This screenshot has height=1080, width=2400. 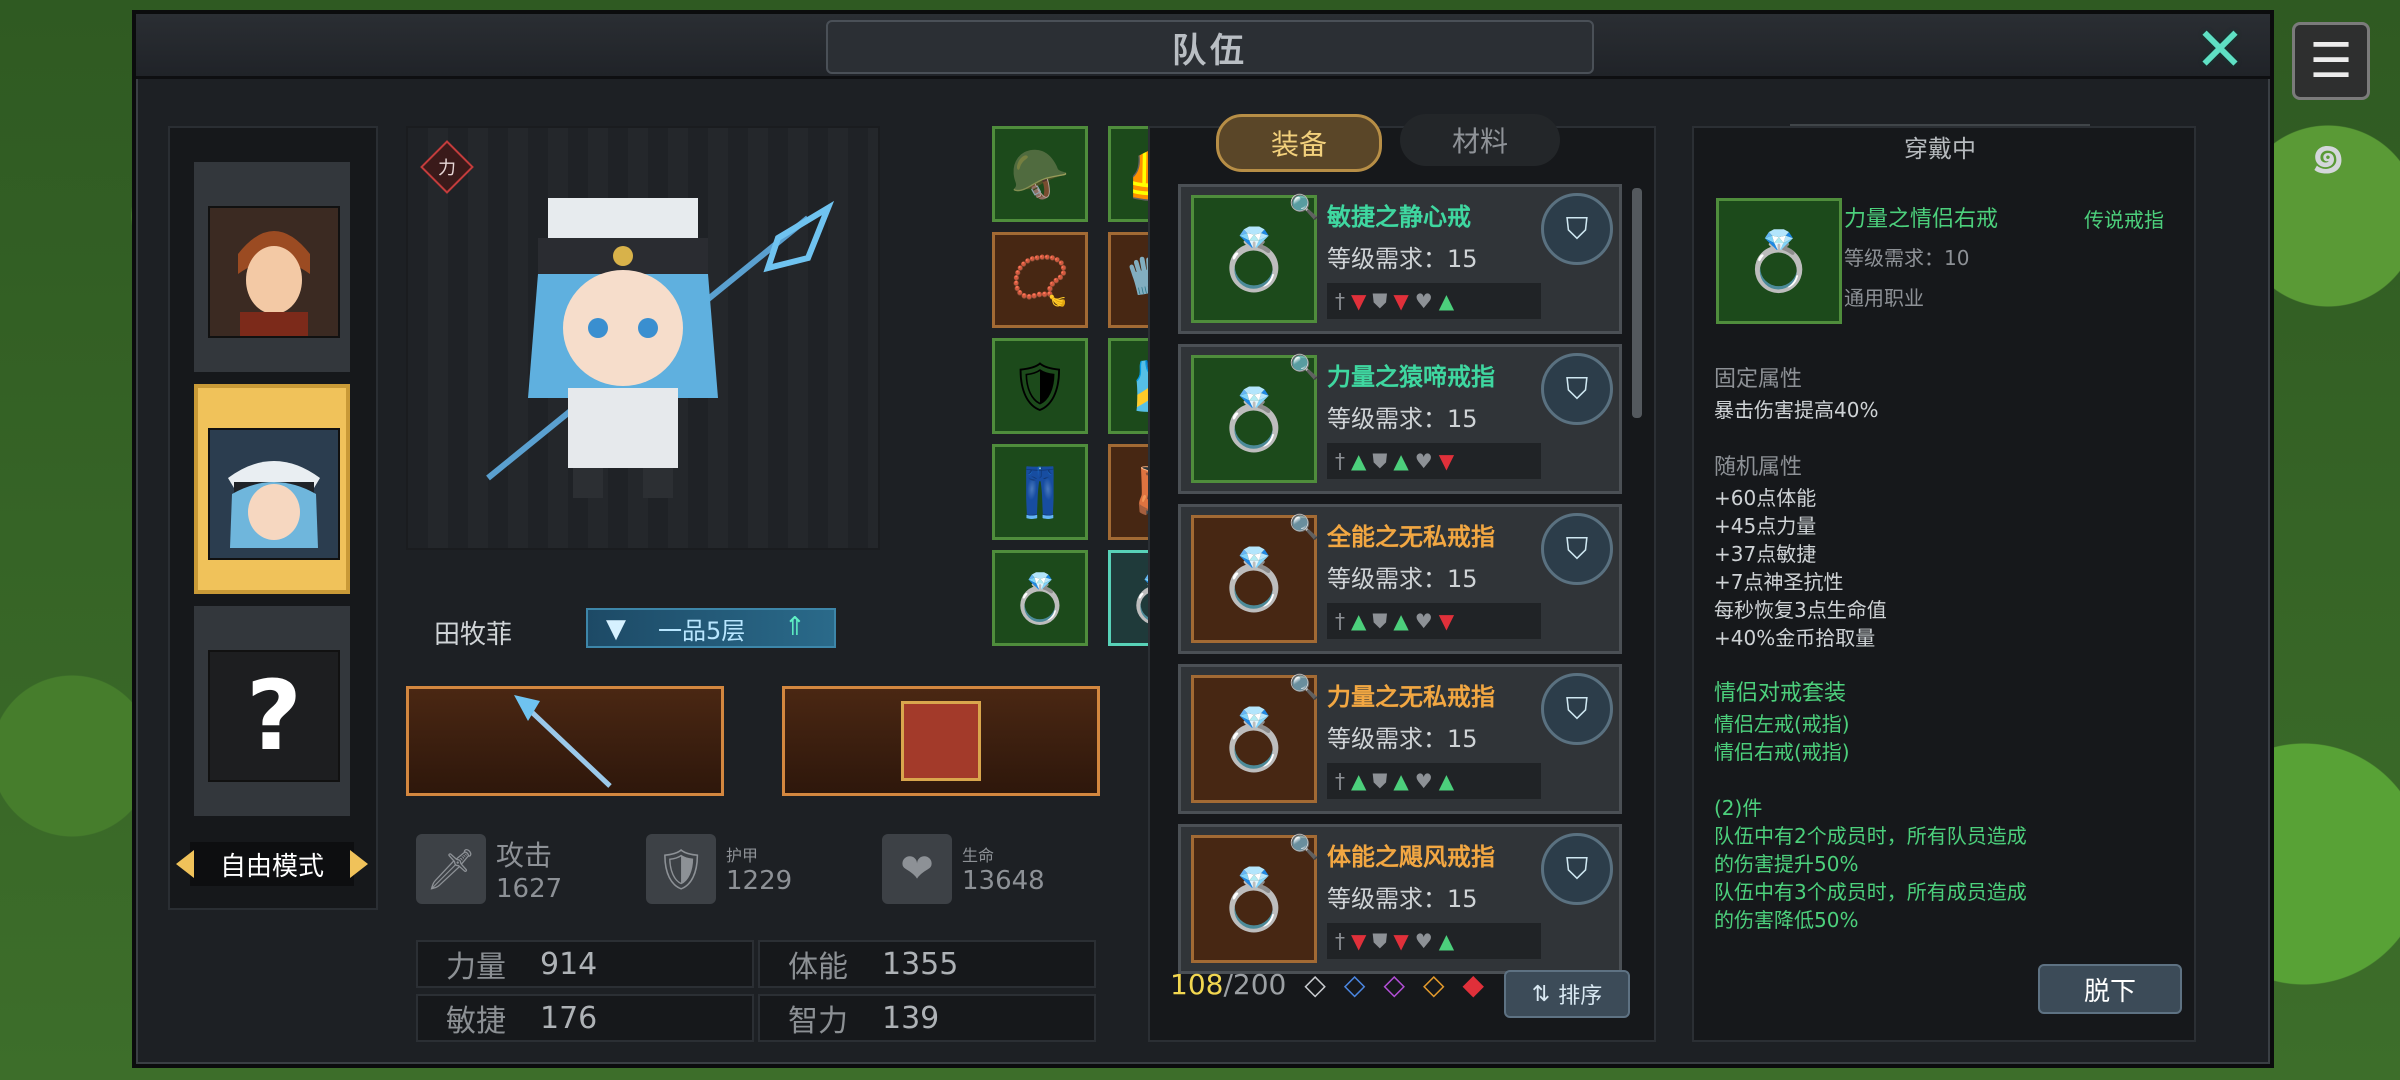 What do you see at coordinates (1780, 693) in the screenshot?
I see `set-title: 情侣对戒套装` at bounding box center [1780, 693].